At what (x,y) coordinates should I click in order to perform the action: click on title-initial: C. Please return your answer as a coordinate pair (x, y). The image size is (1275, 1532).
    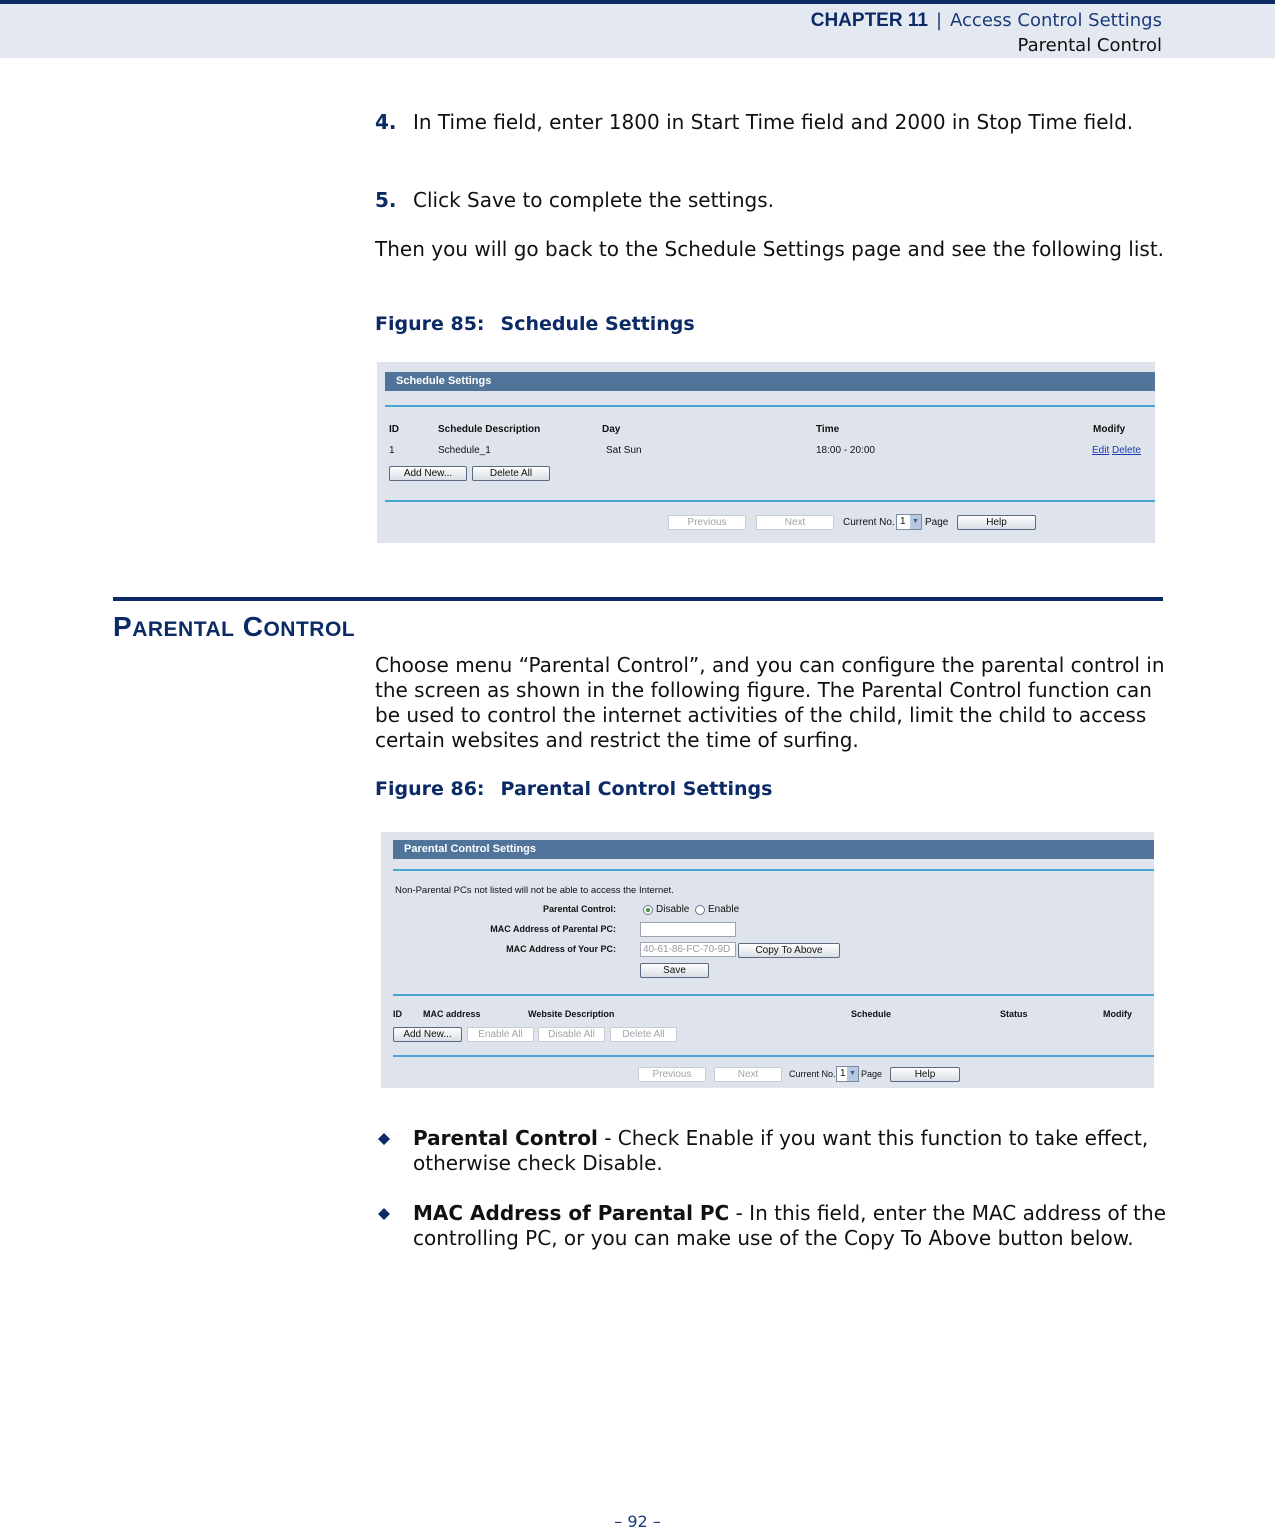
    Looking at the image, I should click on (253, 626).